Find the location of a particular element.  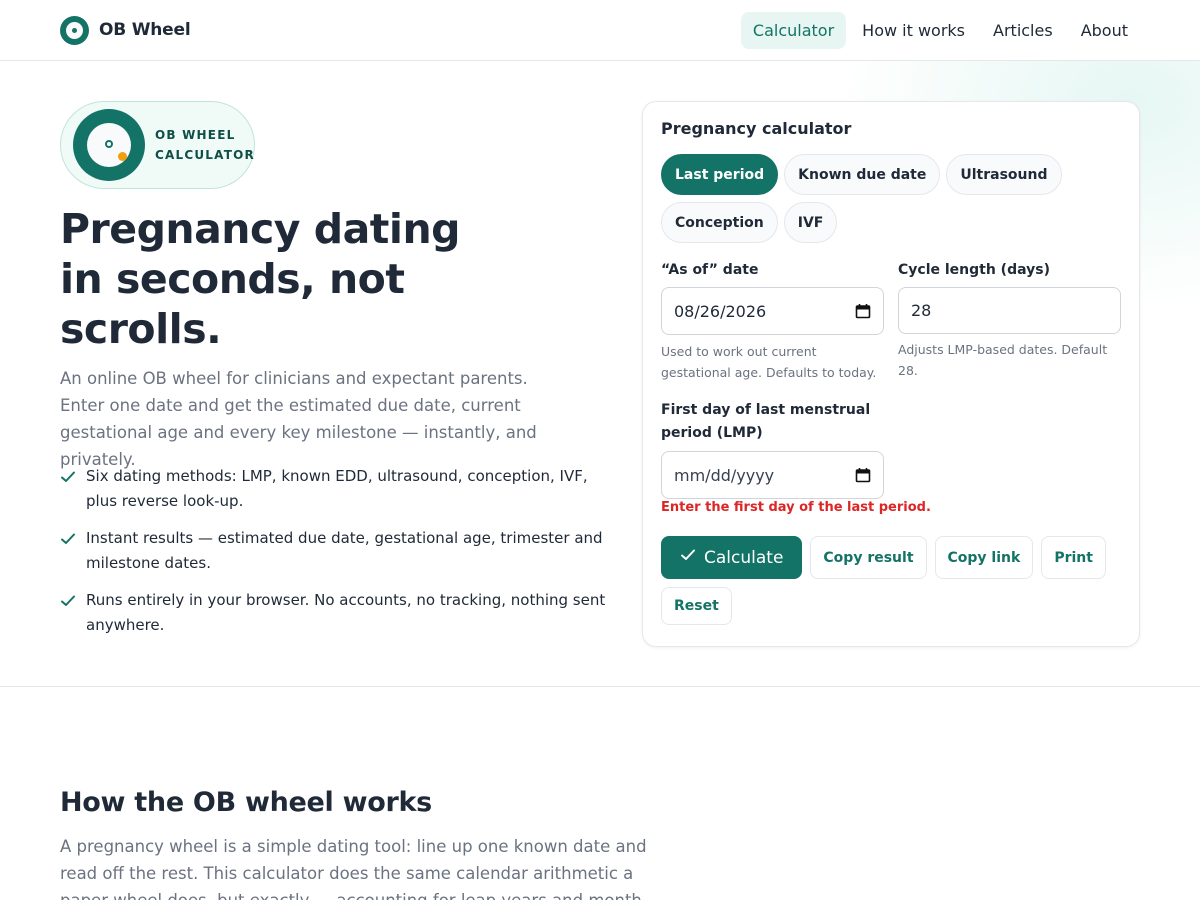

main-nav: Calculator How it works Articles About is located at coordinates (940, 30).